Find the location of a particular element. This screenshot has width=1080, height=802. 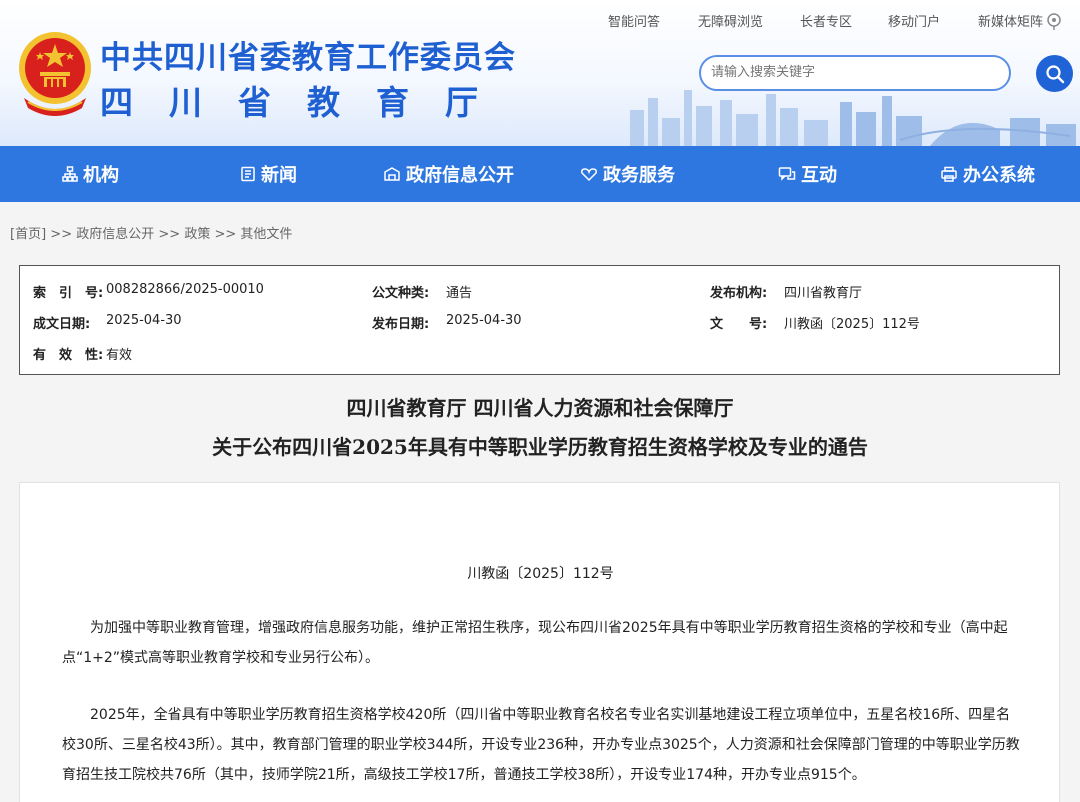

search-button is located at coordinates (1054, 73).